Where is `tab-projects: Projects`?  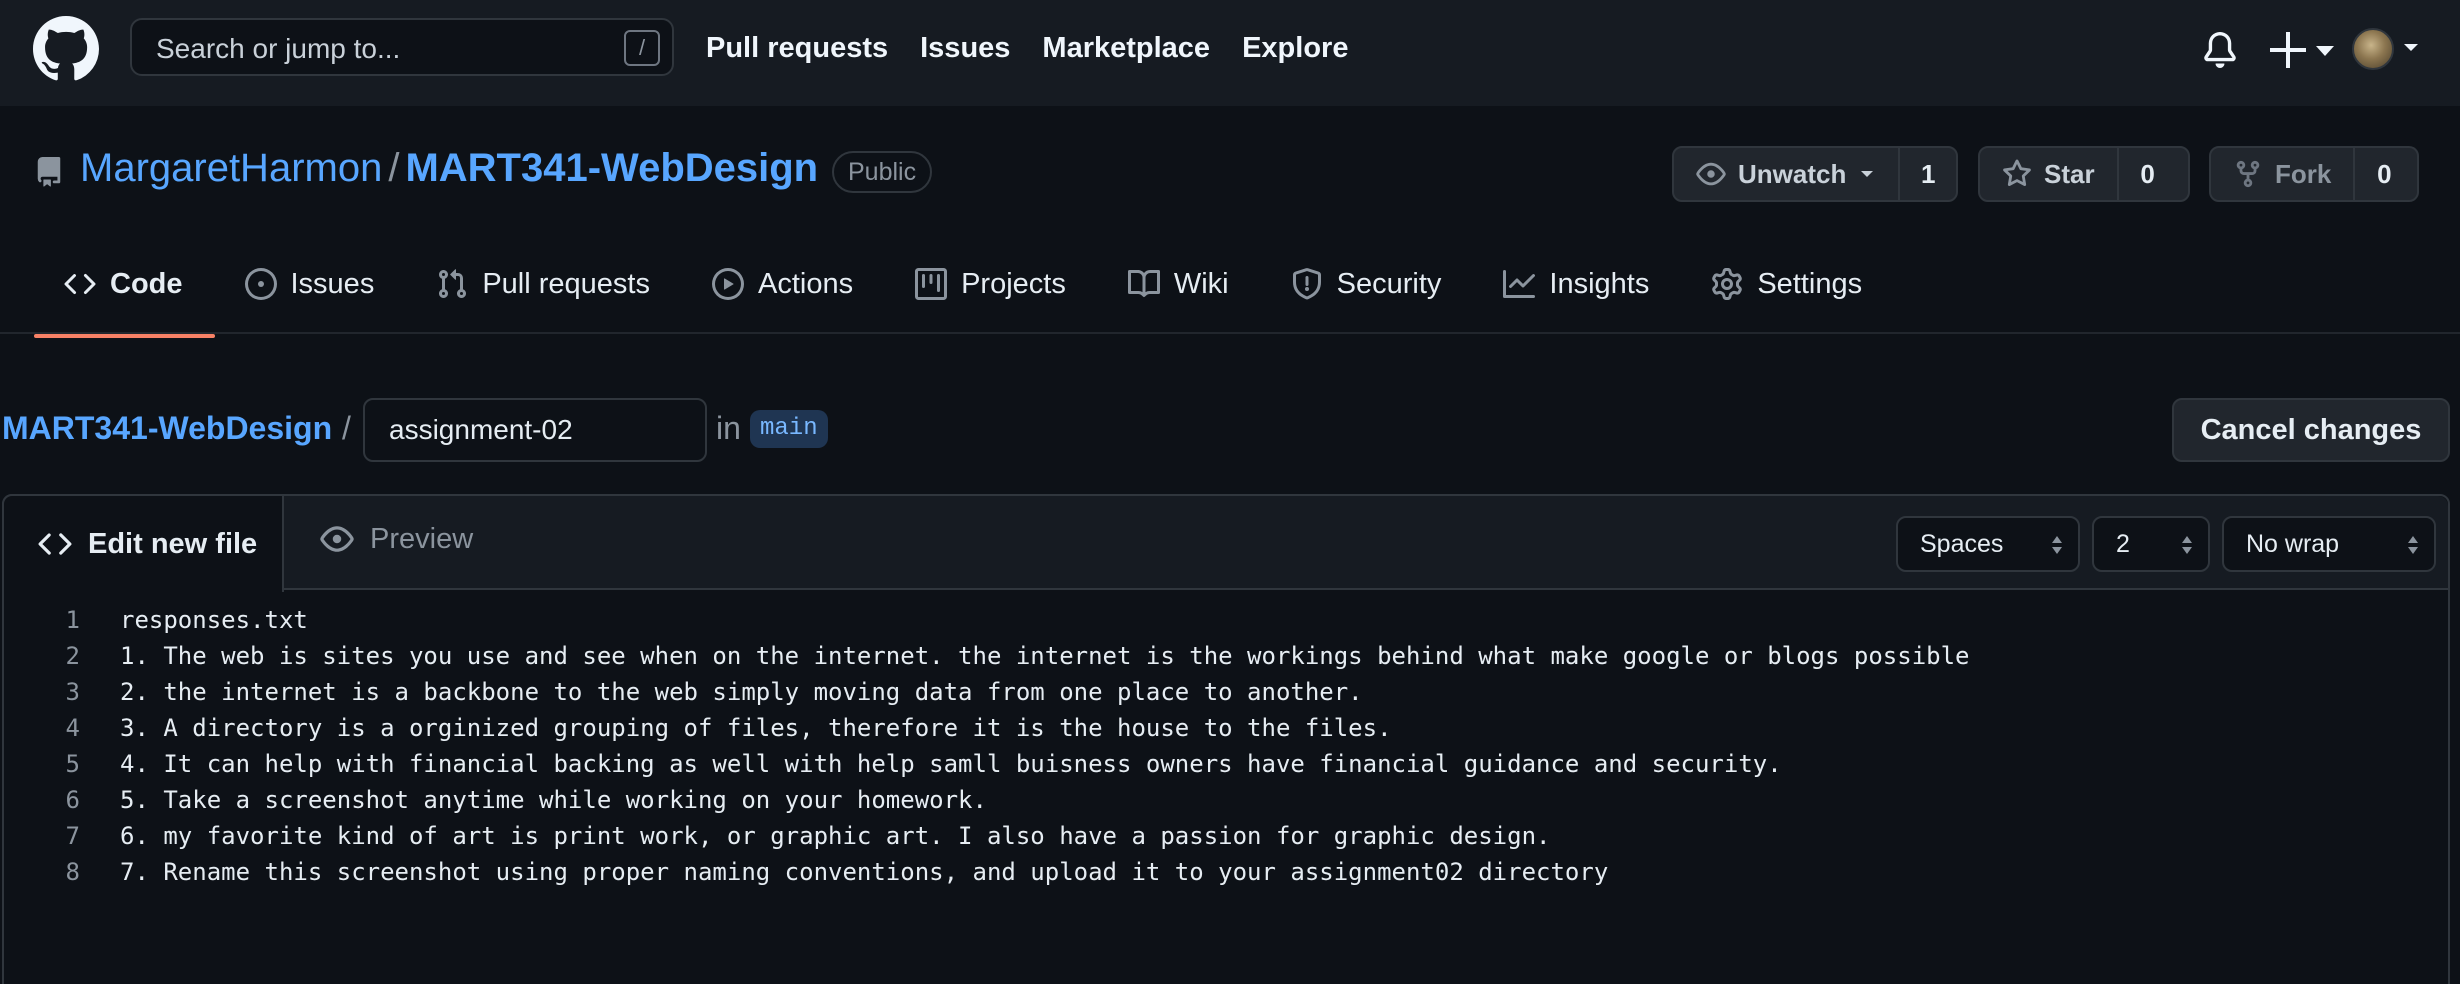 tab-projects: Projects is located at coordinates (991, 284).